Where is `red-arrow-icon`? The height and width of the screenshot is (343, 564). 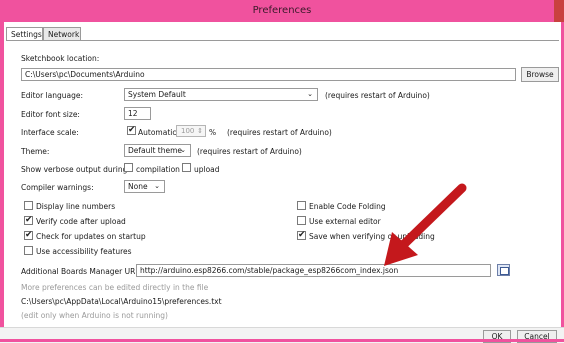 red-arrow-icon is located at coordinates (425, 224).